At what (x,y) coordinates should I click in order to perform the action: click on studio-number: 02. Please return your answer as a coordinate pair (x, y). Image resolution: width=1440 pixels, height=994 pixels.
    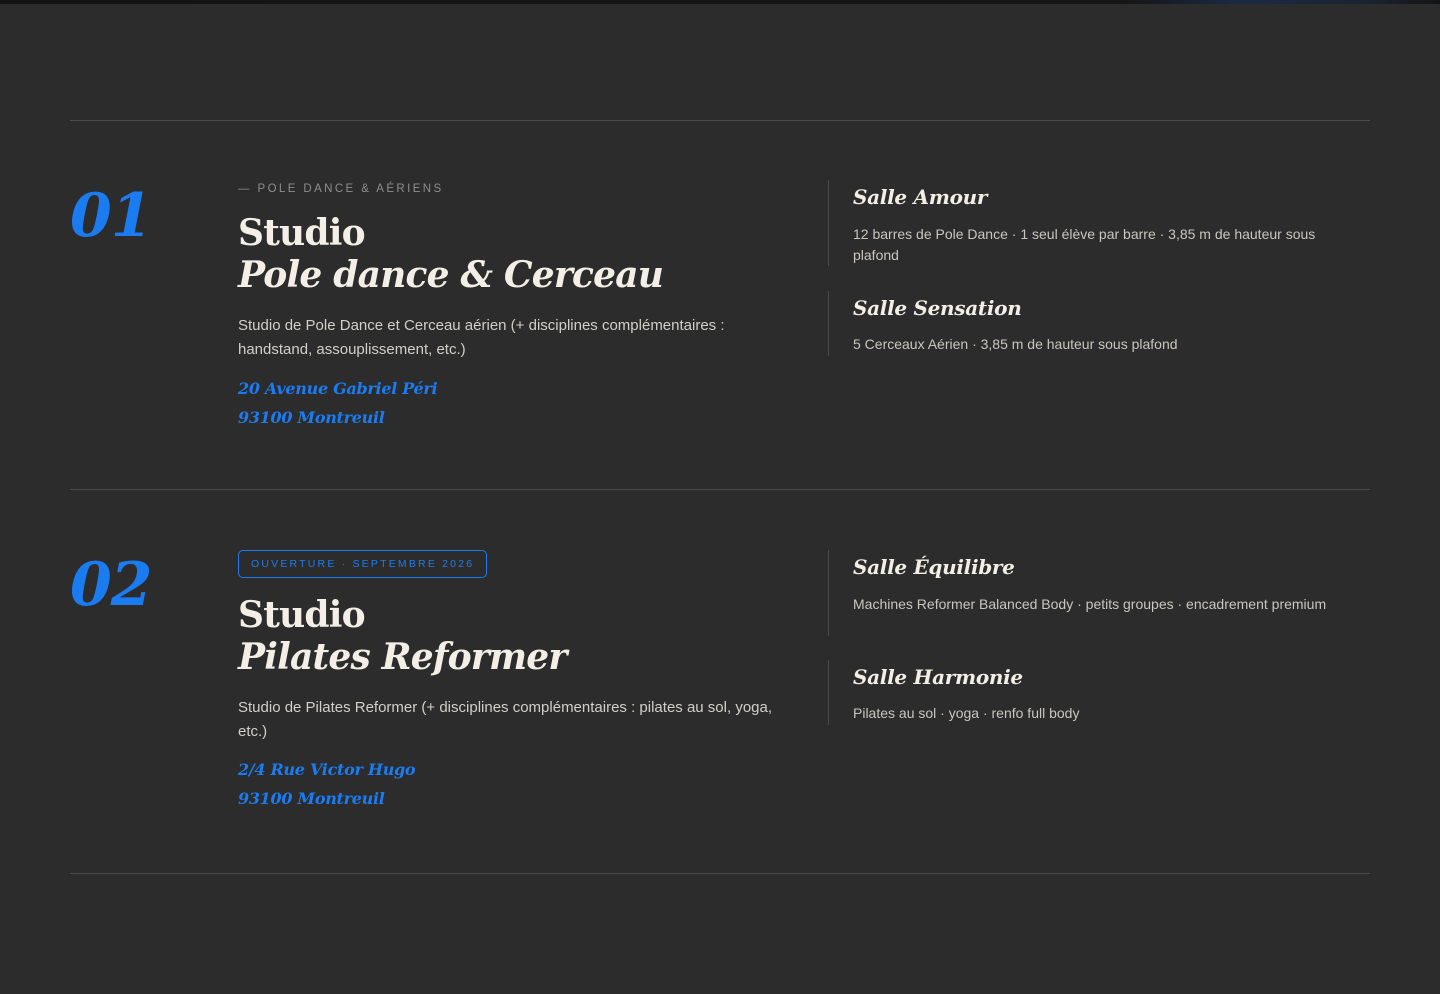
    Looking at the image, I should click on (111, 585).